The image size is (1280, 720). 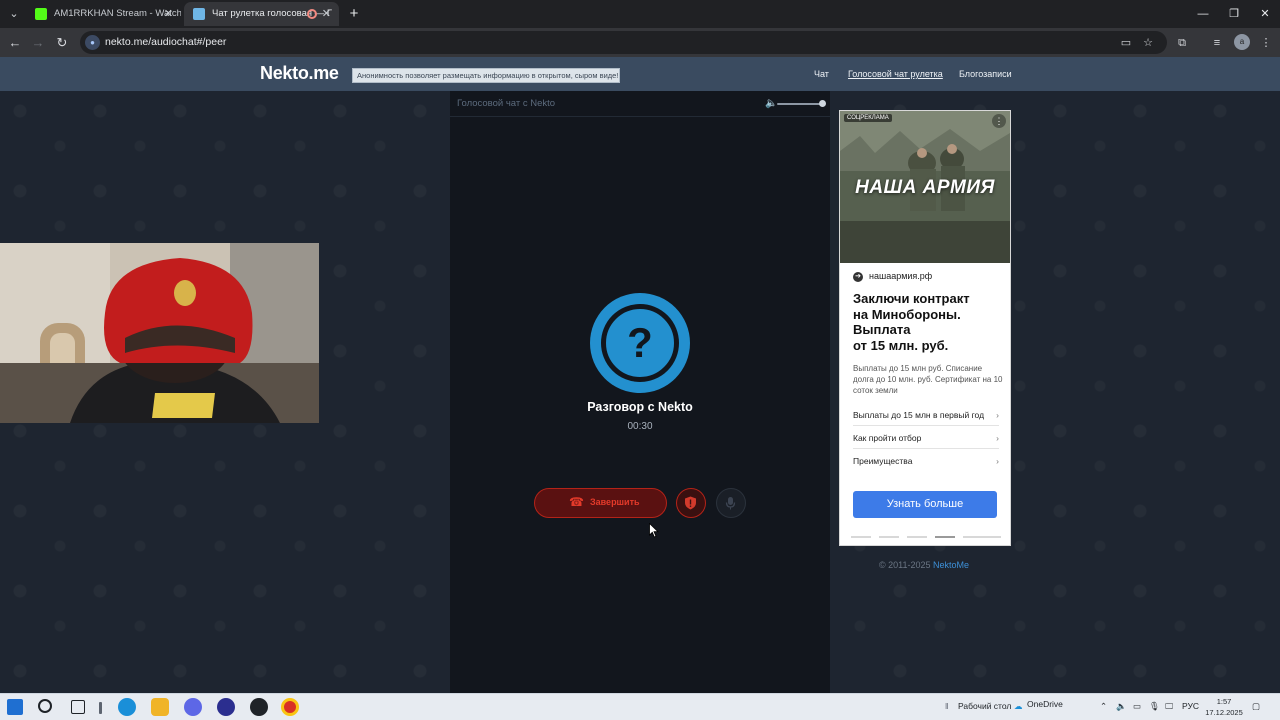 What do you see at coordinates (640, 407) in the screenshot?
I see `peer-name: Разговор с Nekto` at bounding box center [640, 407].